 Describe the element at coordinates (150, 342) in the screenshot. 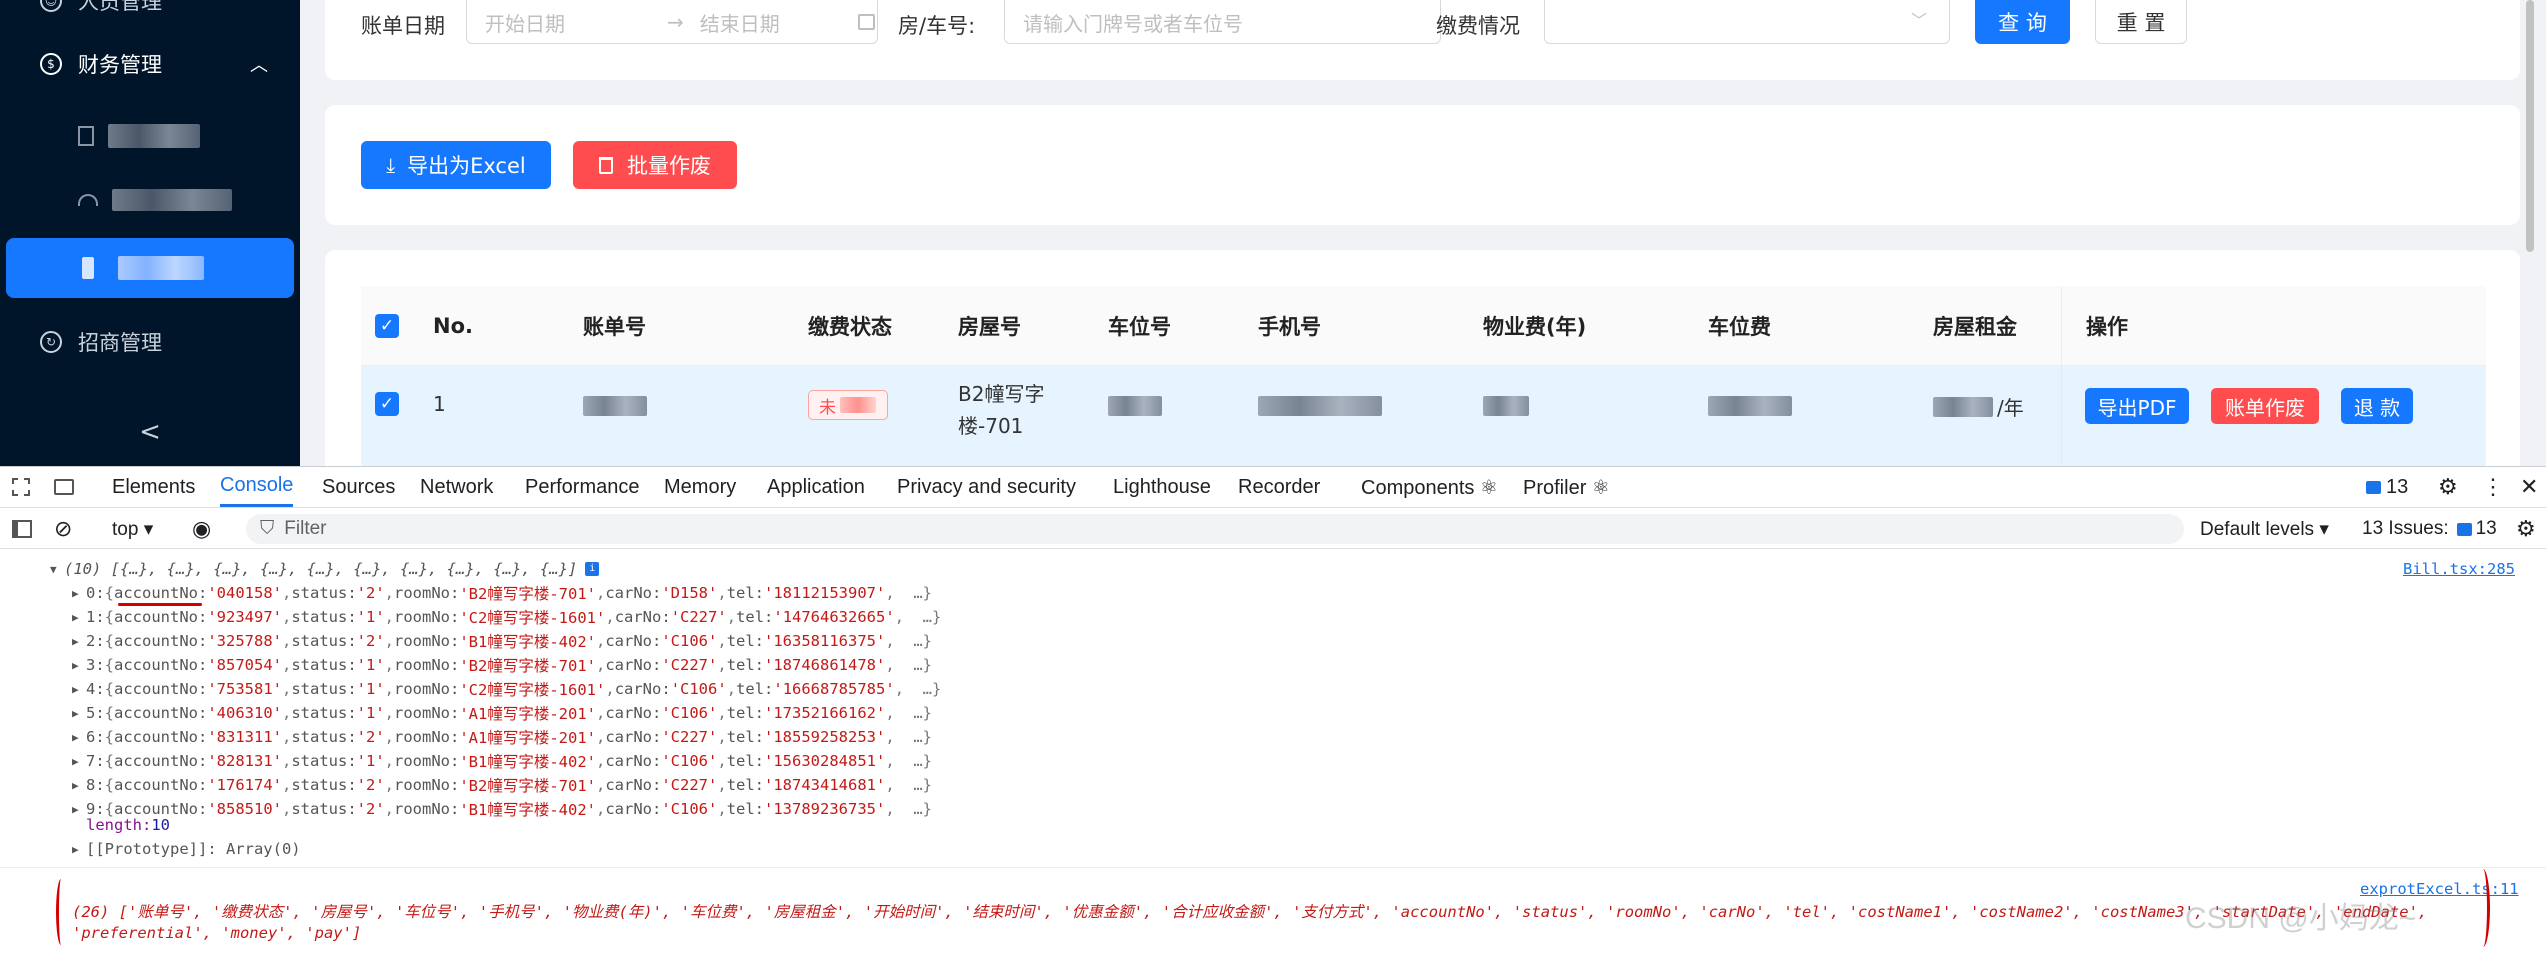

I see `sidebar-item-investment: ↻ 招商管理` at that location.